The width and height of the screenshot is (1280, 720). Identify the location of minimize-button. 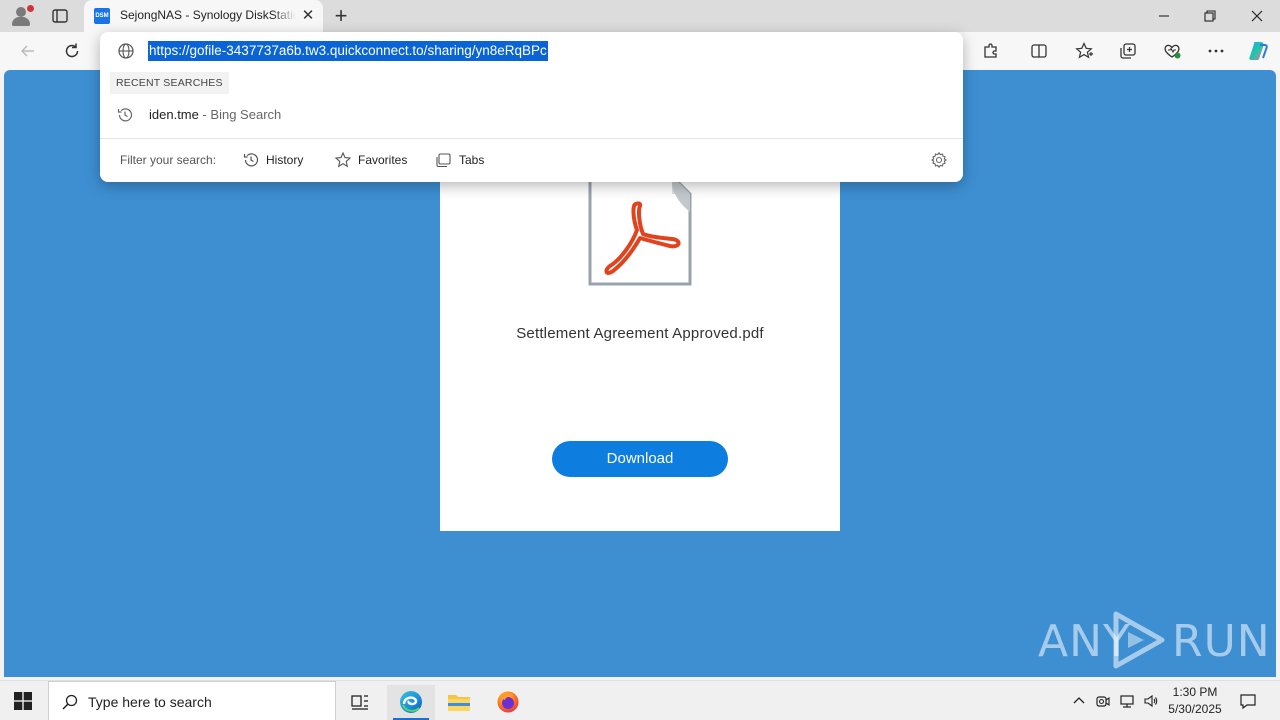
(1164, 16).